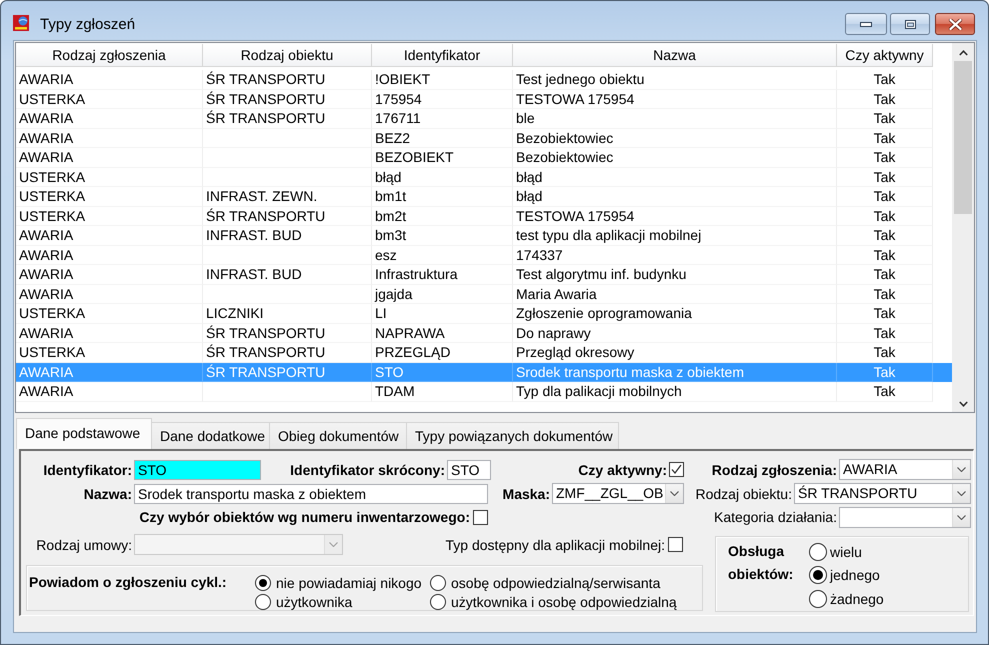  I want to click on scrollbar-thumb, so click(963, 137).